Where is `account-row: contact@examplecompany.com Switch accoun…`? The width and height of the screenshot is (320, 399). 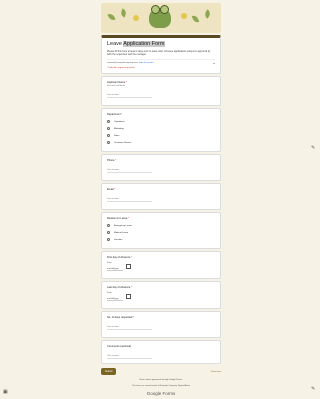 account-row: contact@examplecompany.com Switch accoun… is located at coordinates (161, 62).